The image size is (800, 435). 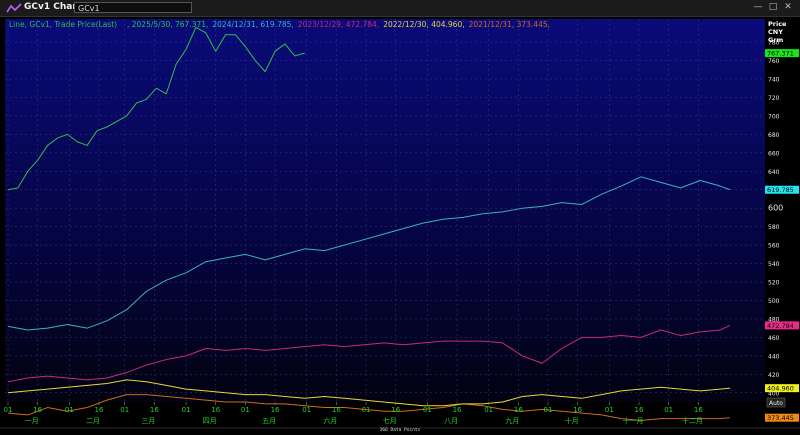 What do you see at coordinates (14, 8) in the screenshot?
I see `chart-app-icon` at bounding box center [14, 8].